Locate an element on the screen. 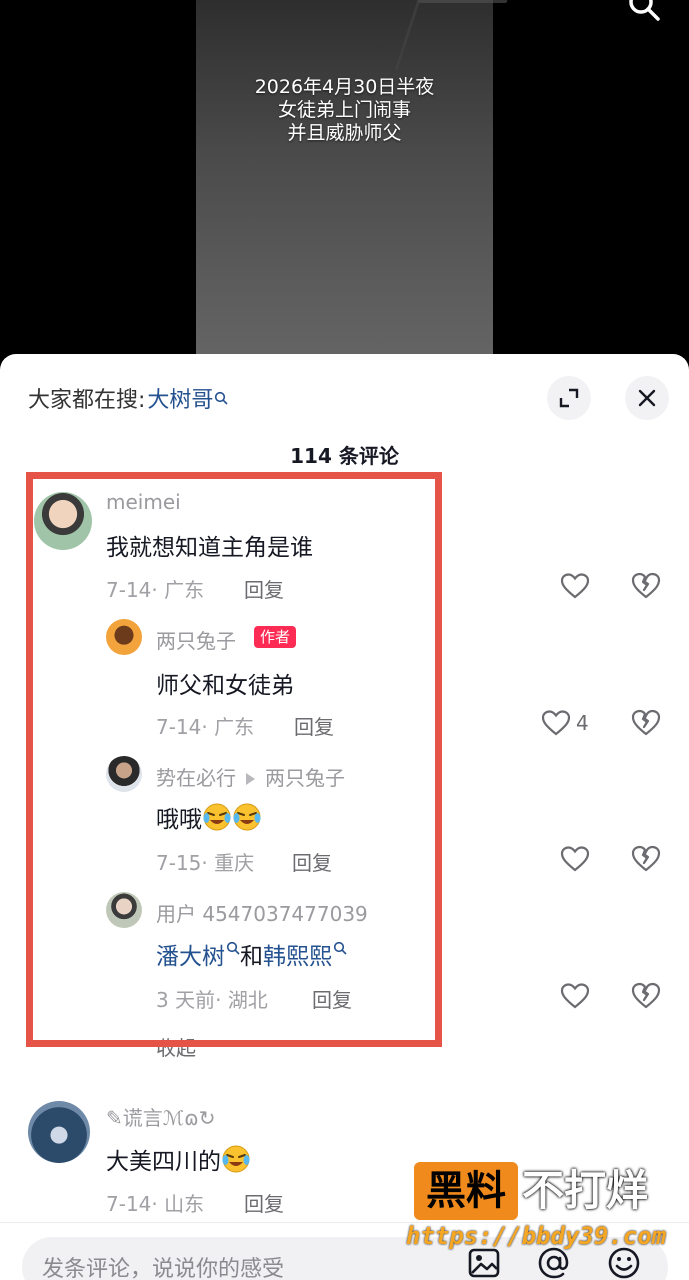  comment-meta: 7-14· 广东 is located at coordinates (155, 590).